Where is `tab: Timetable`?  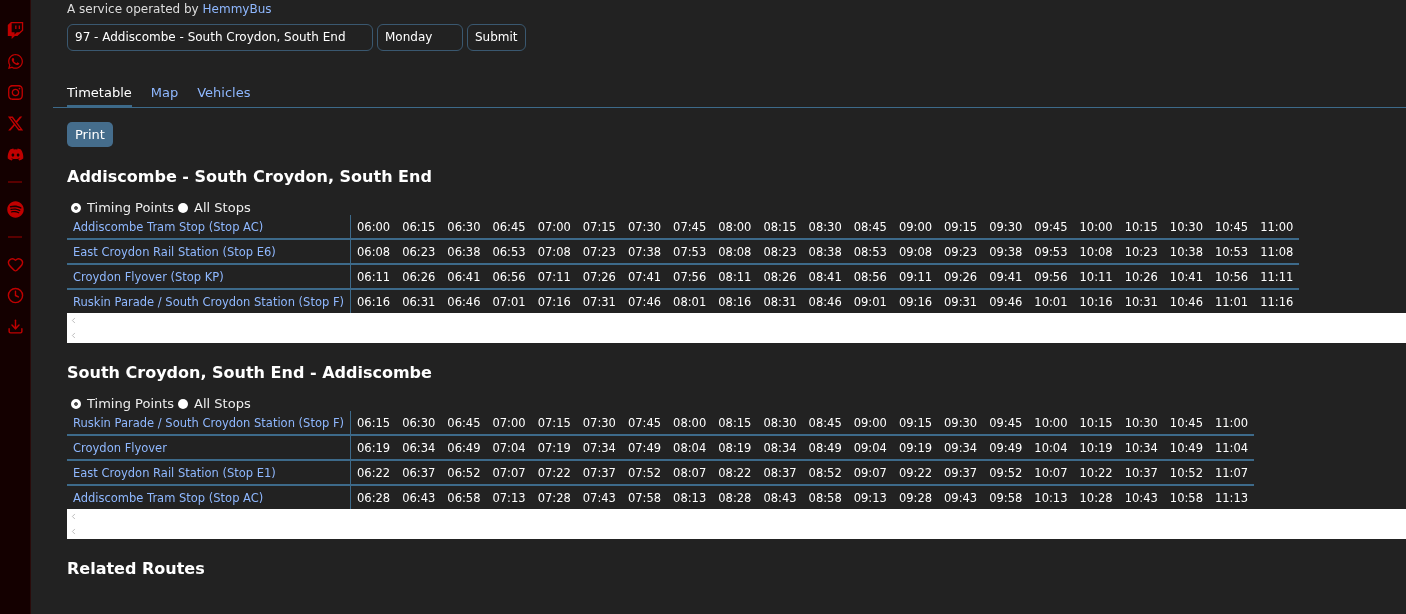 tab: Timetable is located at coordinates (99, 96).